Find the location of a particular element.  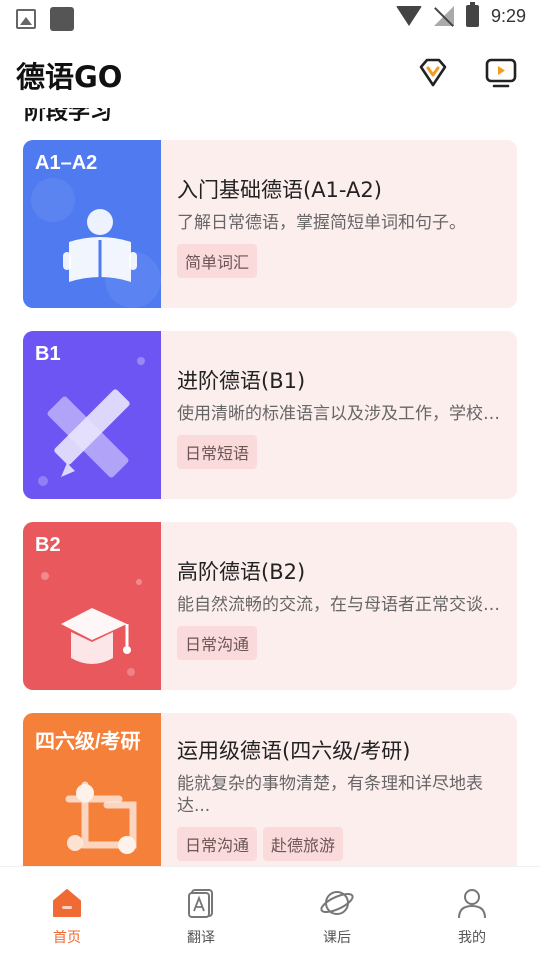

nav-tab-home: 首页 is located at coordinates (67, 916).